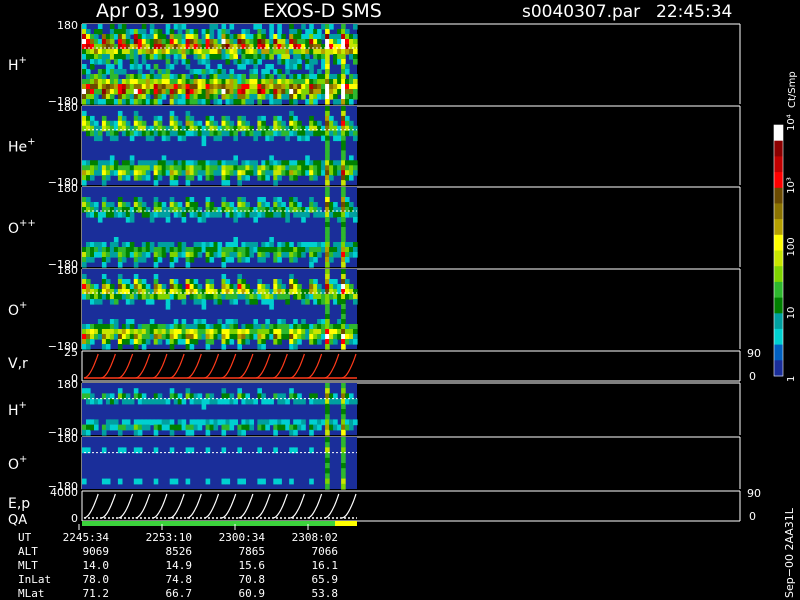 This screenshot has width=800, height=600. Describe the element at coordinates (322, 11) in the screenshot. I see `header-instrument: EXOS-D SMS` at that location.